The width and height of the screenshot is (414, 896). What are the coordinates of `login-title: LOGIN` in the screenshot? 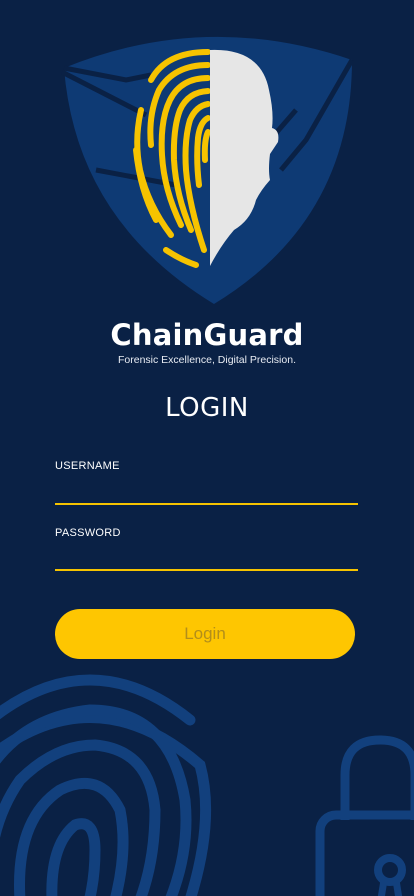 It's located at (207, 408).